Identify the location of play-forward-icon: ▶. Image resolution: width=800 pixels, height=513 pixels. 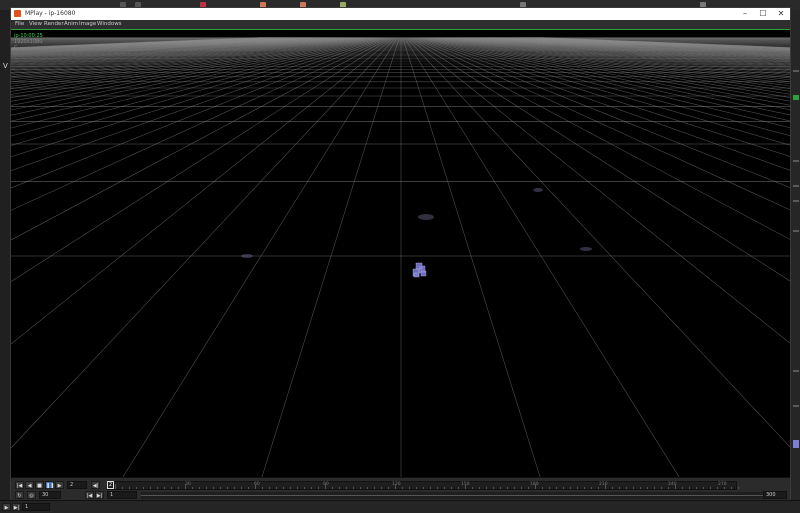
(59, 485).